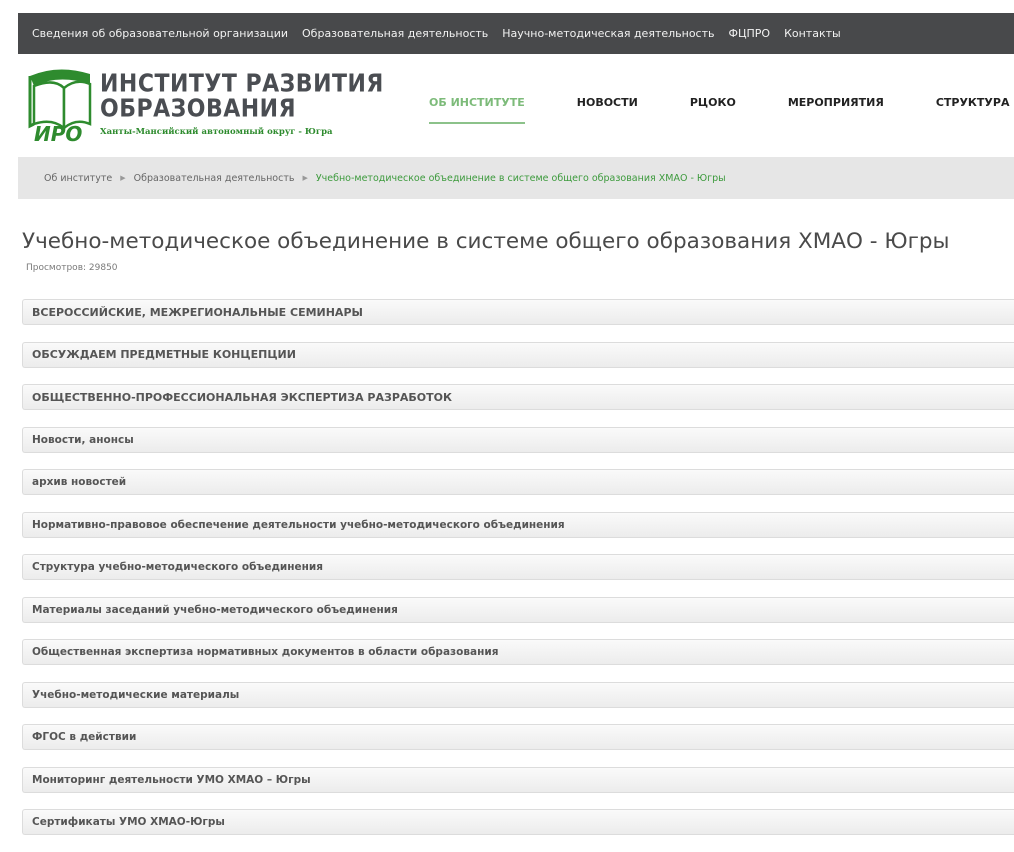  What do you see at coordinates (836, 102) in the screenshot?
I see `nav-events: МЕРОПРИЯТИЯ` at bounding box center [836, 102].